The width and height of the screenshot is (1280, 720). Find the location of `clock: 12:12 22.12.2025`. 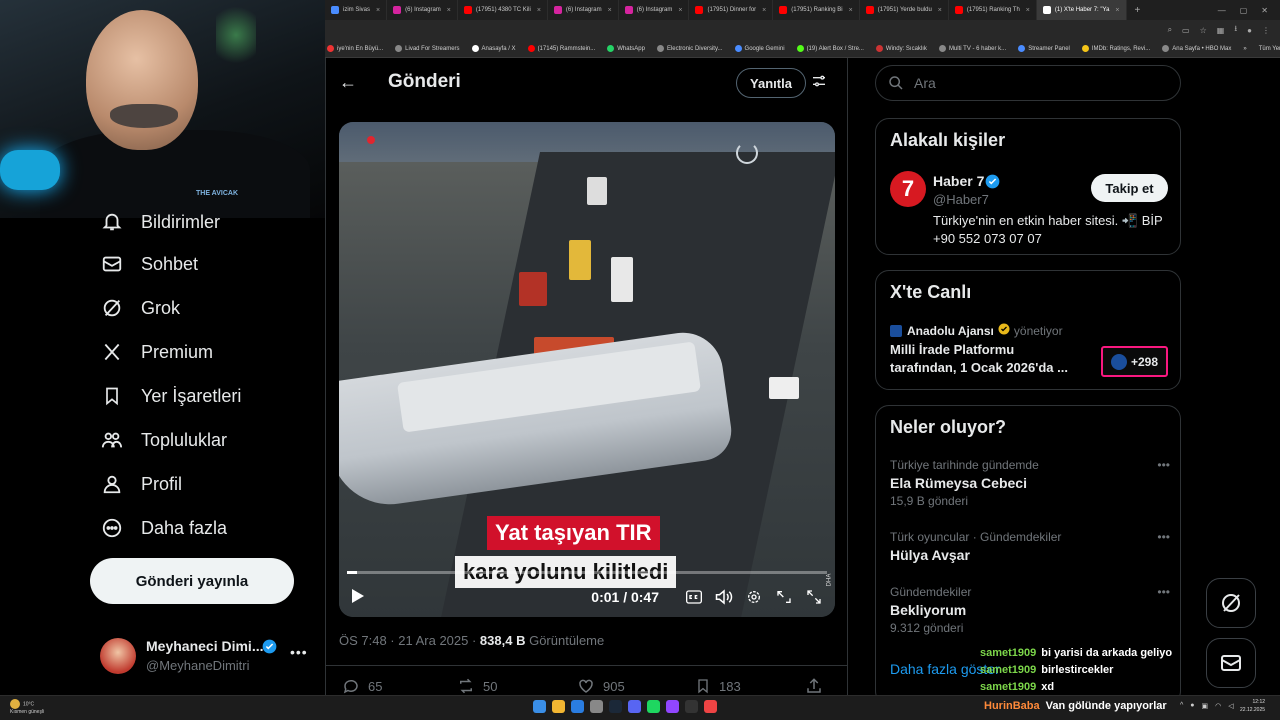

clock: 12:12 22.12.2025 is located at coordinates (1252, 706).